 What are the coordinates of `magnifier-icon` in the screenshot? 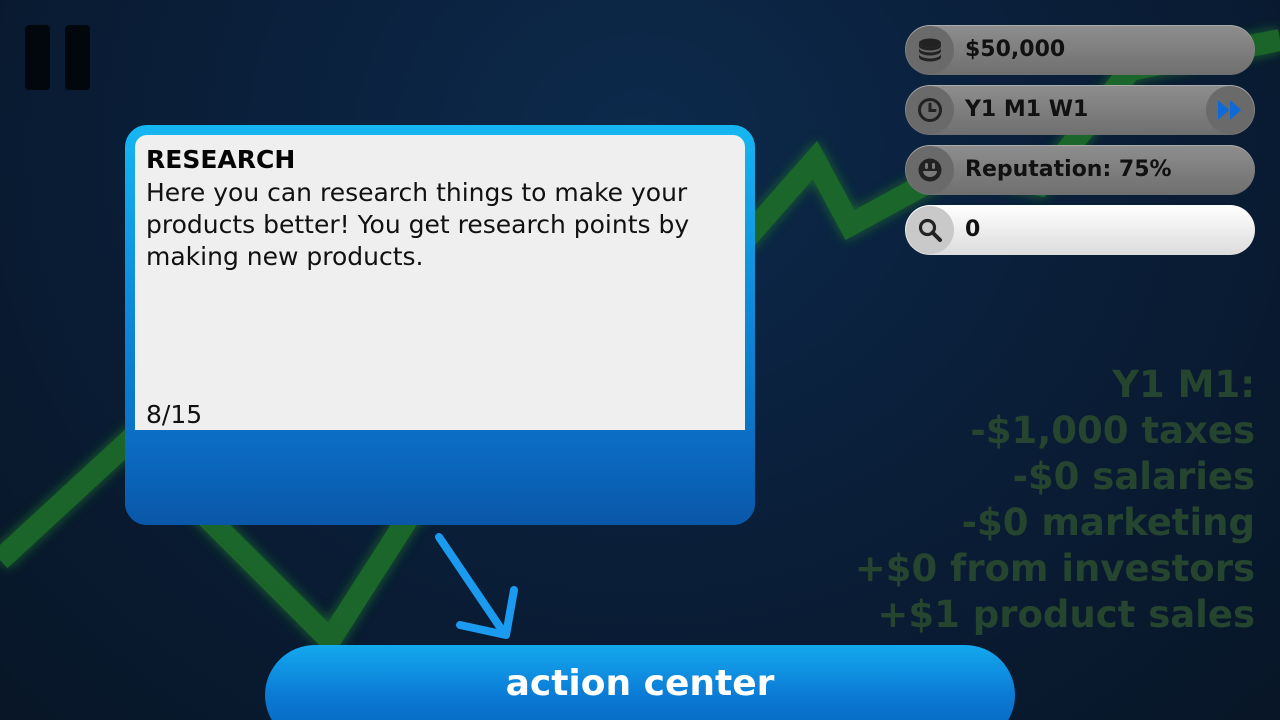 It's located at (930, 230).